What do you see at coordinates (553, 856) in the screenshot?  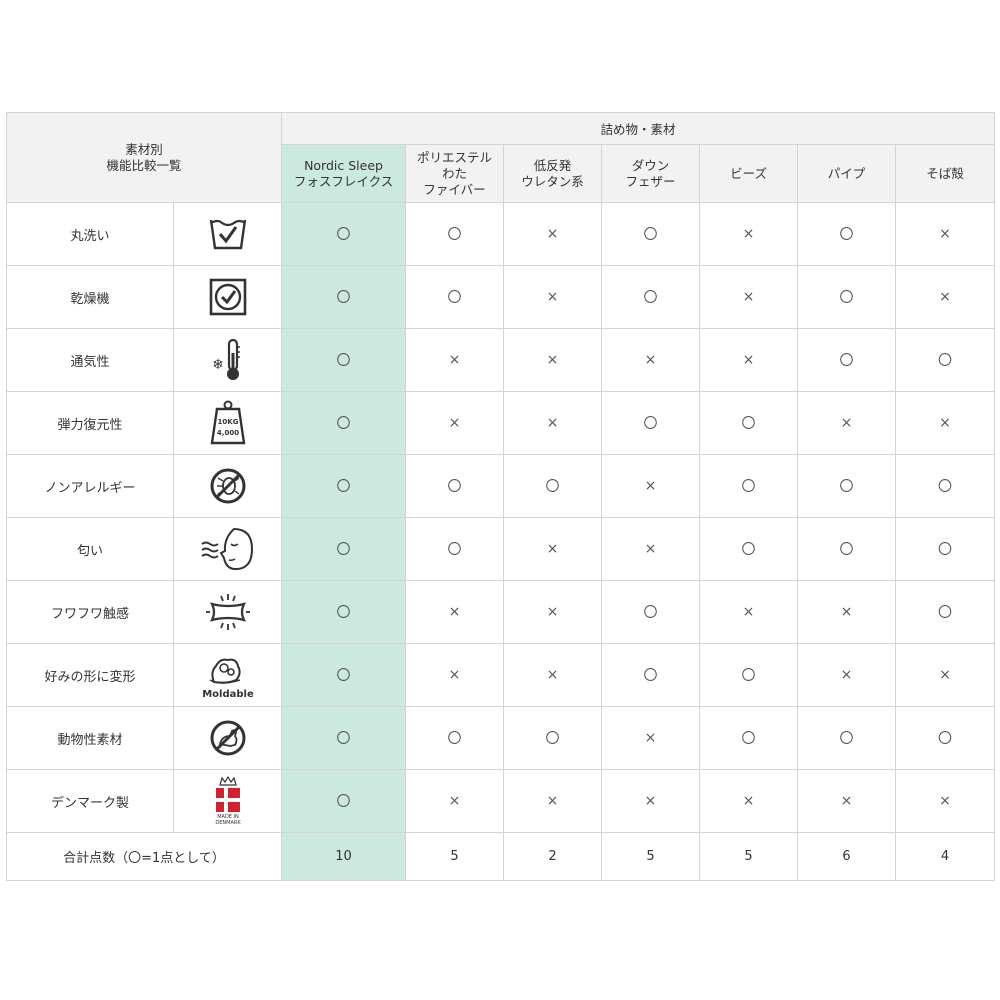 I see `total-value: 2` at bounding box center [553, 856].